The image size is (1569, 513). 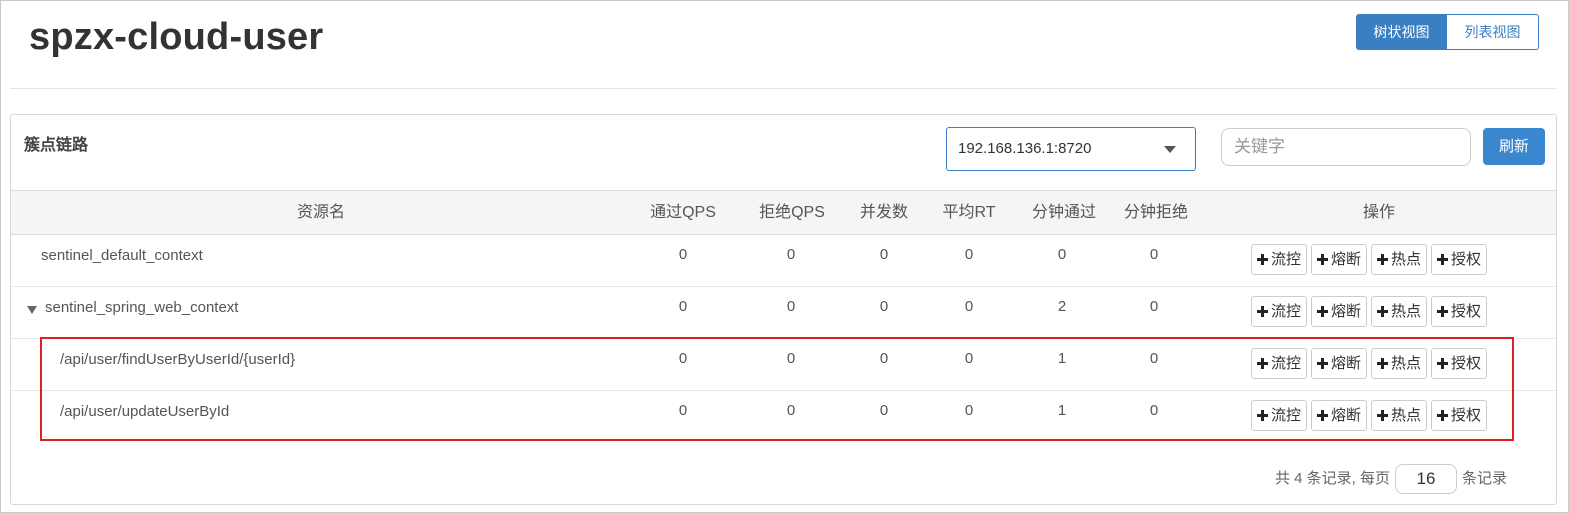 I want to click on list-view-button: 列表视图, so click(x=1493, y=32).